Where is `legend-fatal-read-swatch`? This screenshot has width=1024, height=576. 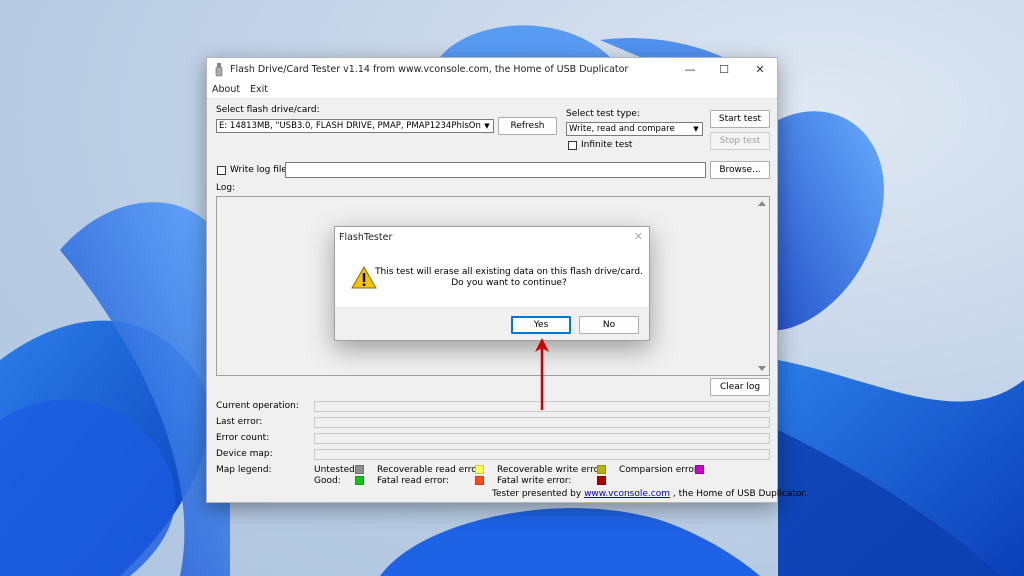 legend-fatal-read-swatch is located at coordinates (479, 480).